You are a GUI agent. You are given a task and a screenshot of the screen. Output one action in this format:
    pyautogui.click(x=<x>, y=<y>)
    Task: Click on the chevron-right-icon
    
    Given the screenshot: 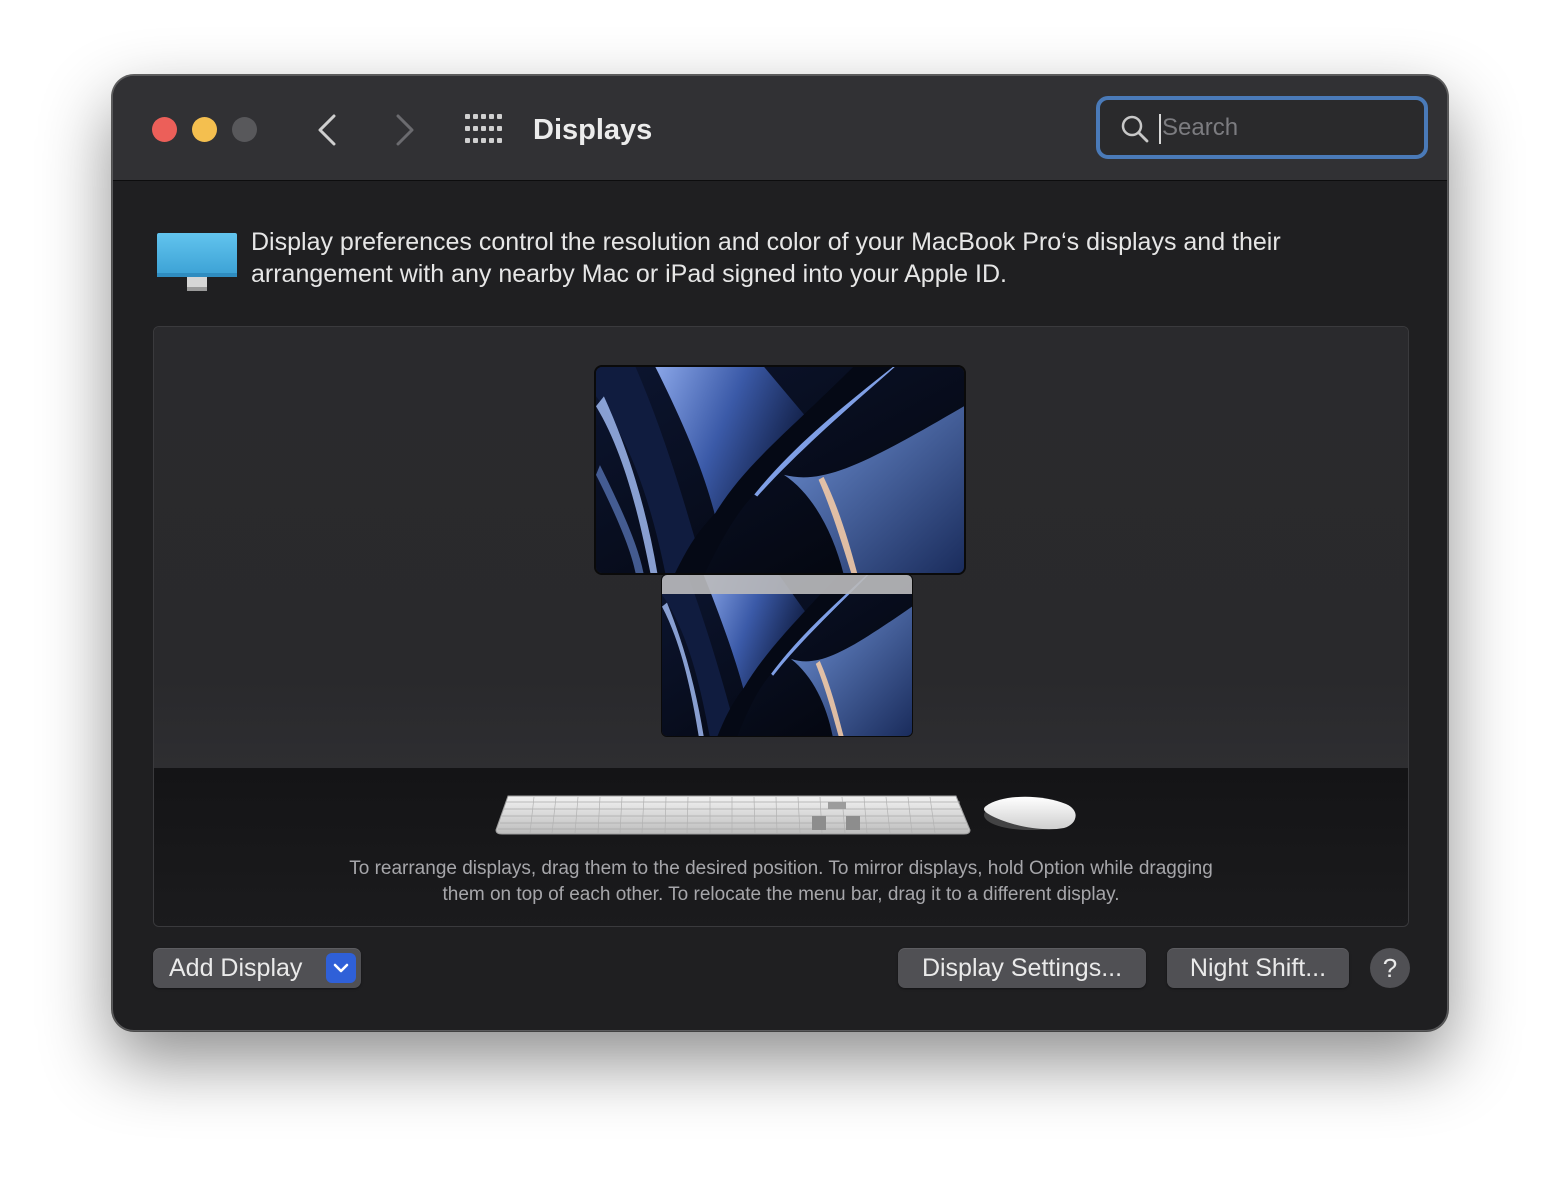 What is the action you would take?
    pyautogui.click(x=405, y=130)
    